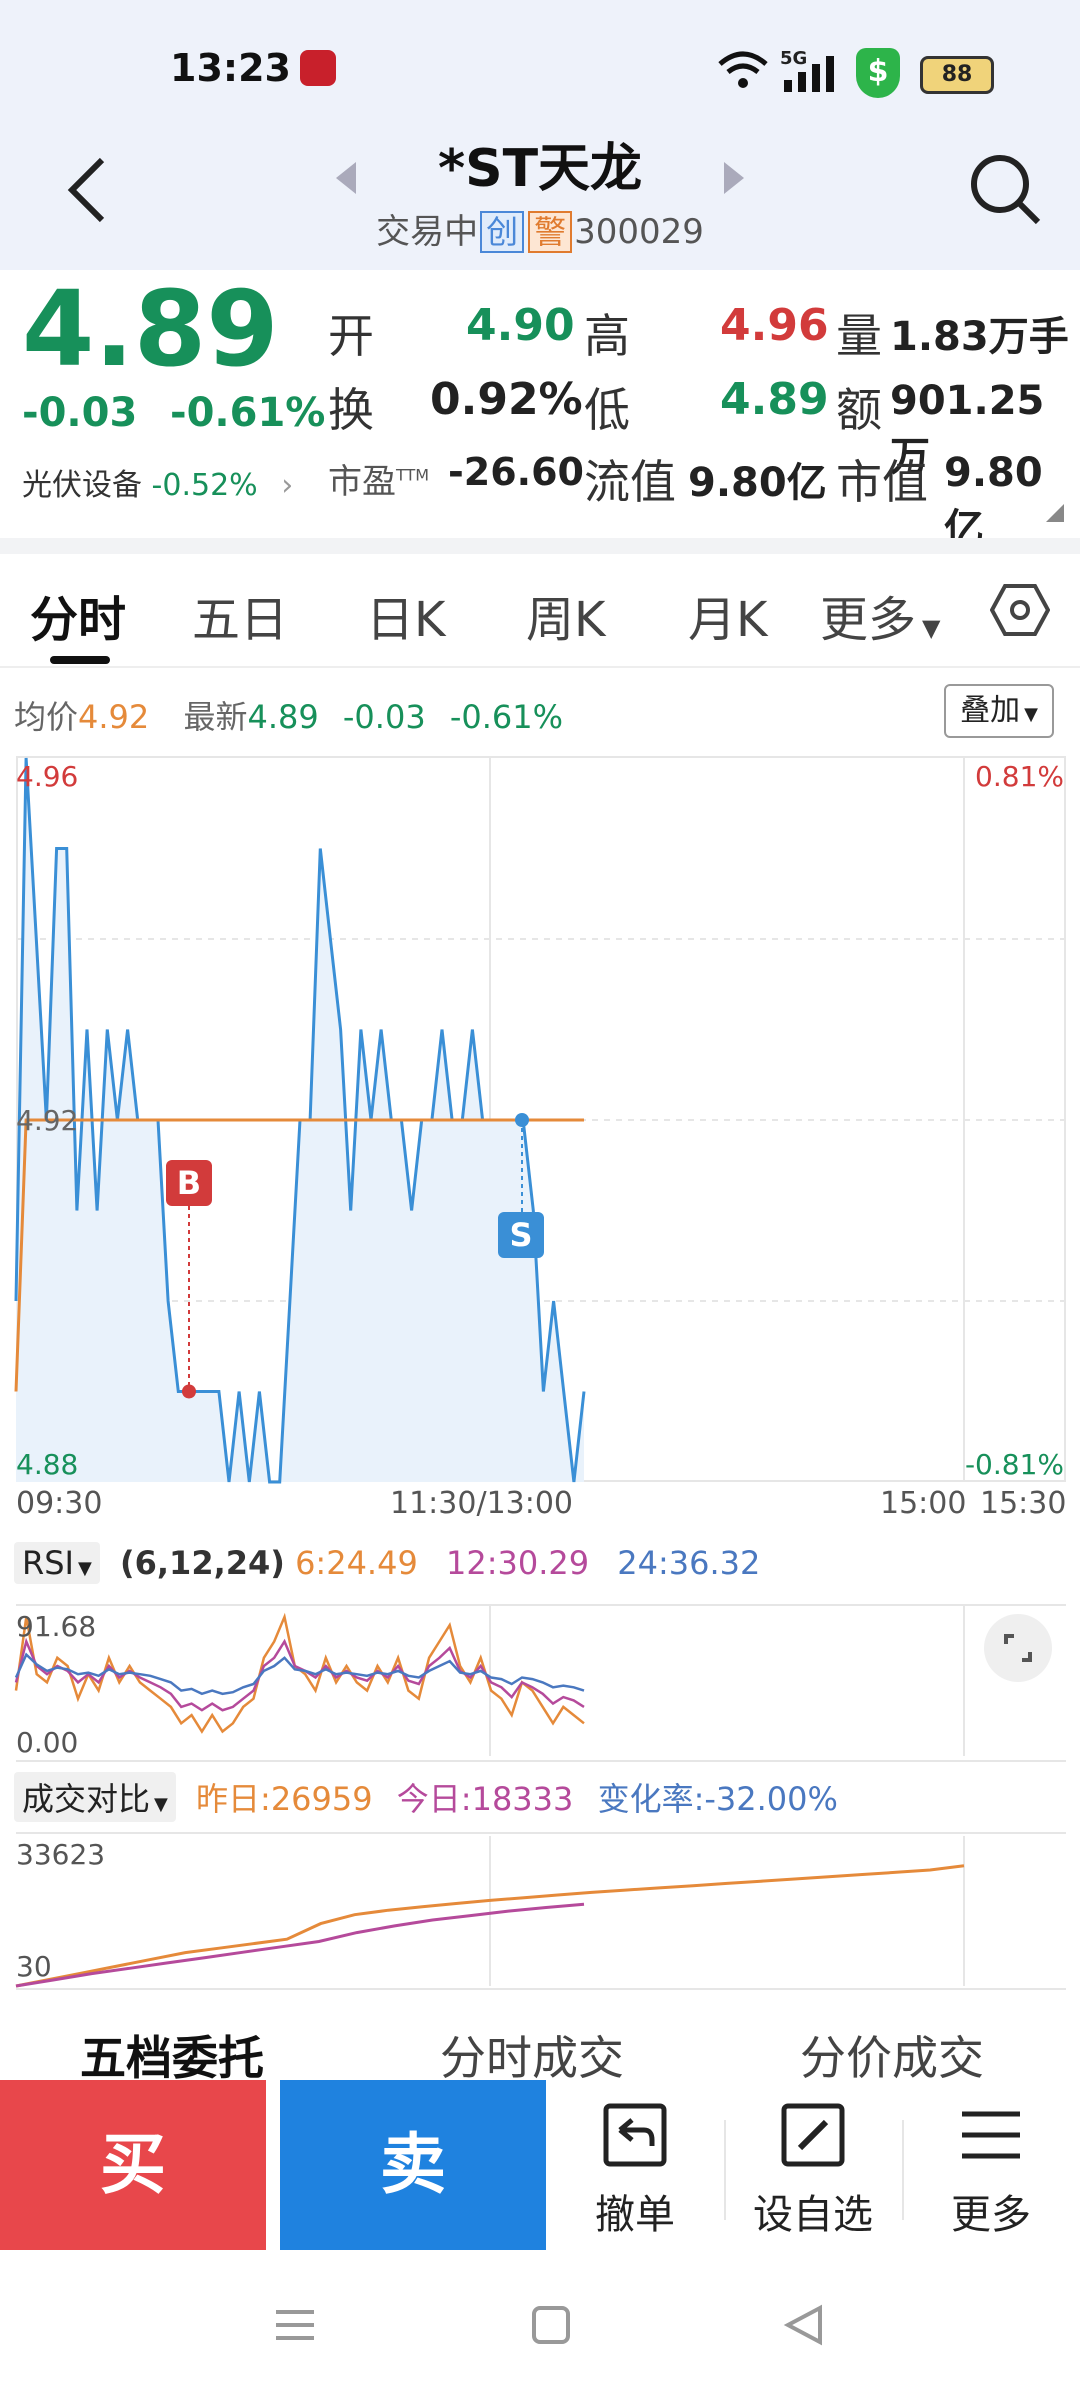 The height and width of the screenshot is (2400, 1080). I want to click on search-icon, so click(1006, 190).